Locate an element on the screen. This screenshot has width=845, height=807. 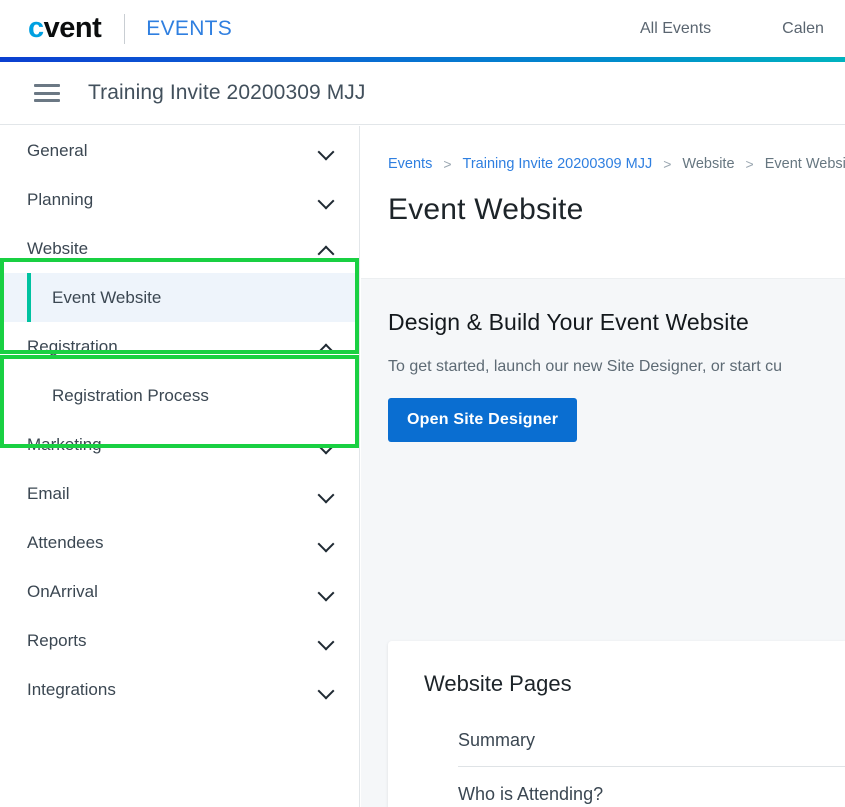
sidebar-label-planning: Planning is located at coordinates (60, 199).